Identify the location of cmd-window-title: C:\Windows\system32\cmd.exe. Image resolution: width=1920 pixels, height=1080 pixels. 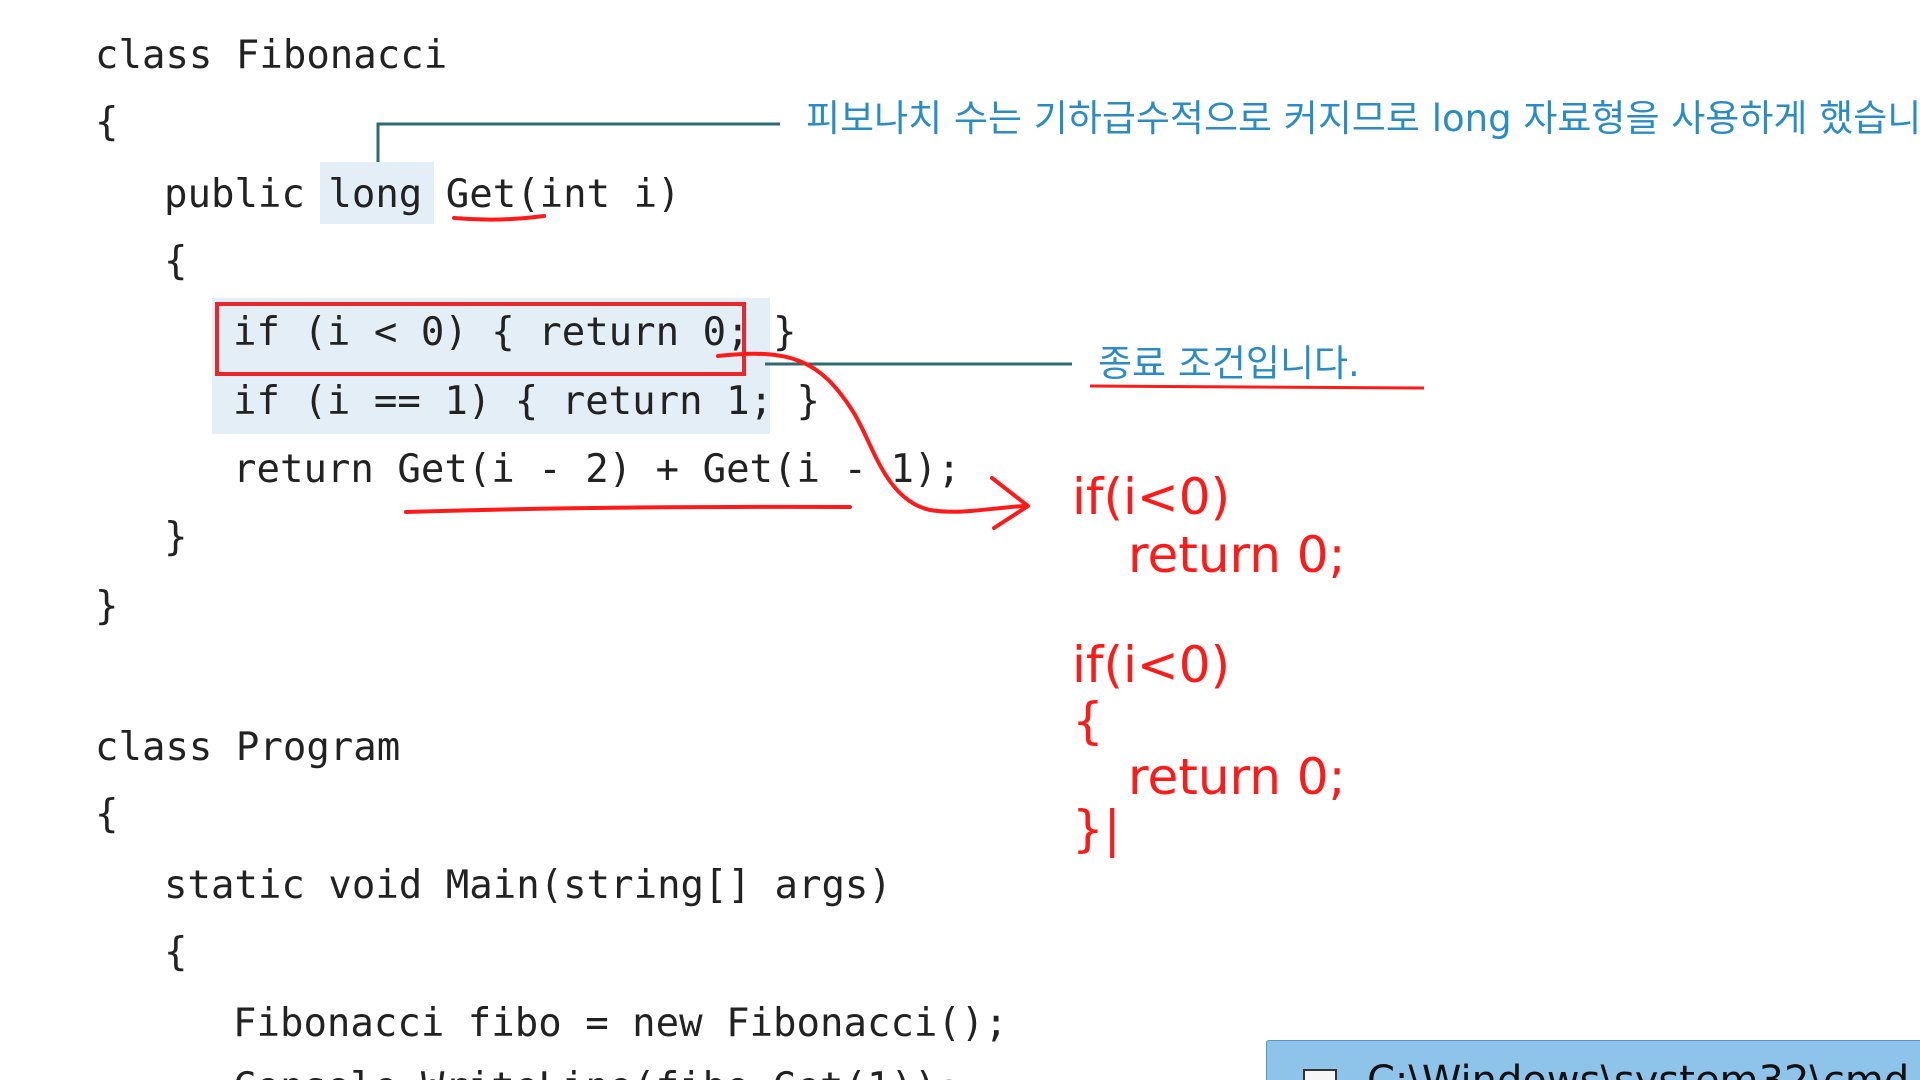
(1643, 1070).